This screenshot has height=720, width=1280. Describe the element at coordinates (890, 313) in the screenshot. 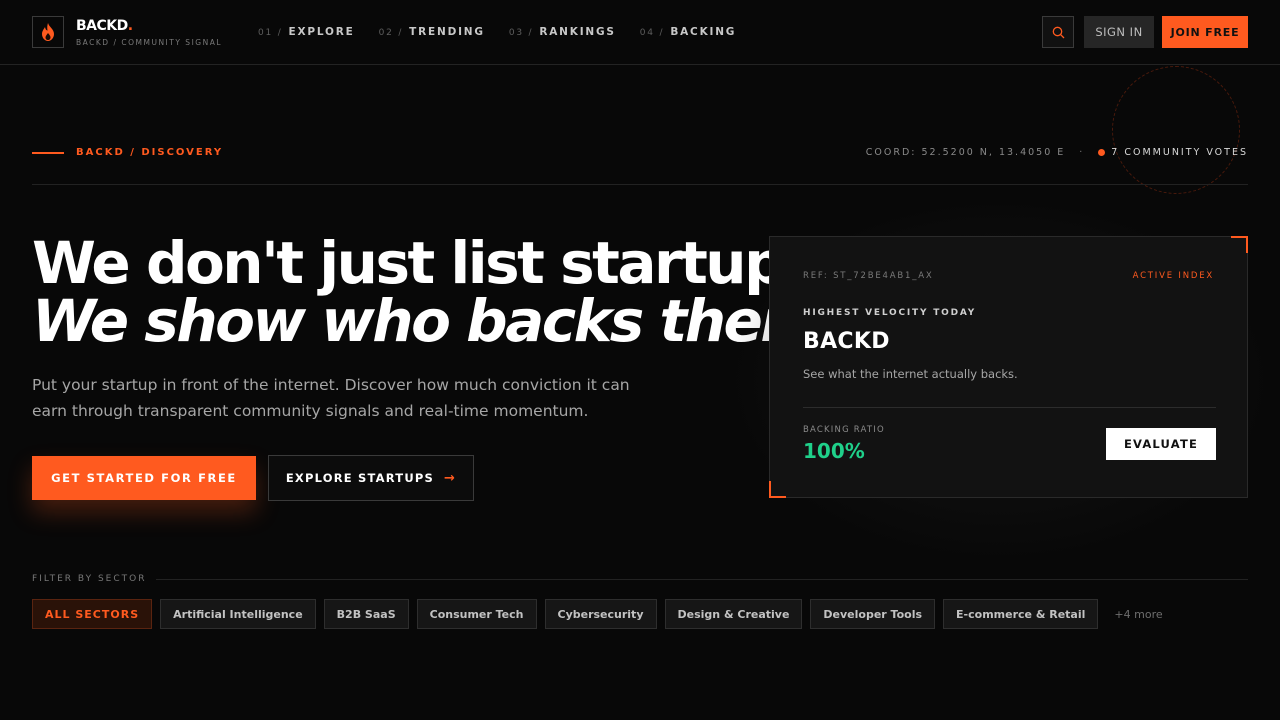

I see `card-kicker: HIGHEST VELOCITY TODAY` at that location.